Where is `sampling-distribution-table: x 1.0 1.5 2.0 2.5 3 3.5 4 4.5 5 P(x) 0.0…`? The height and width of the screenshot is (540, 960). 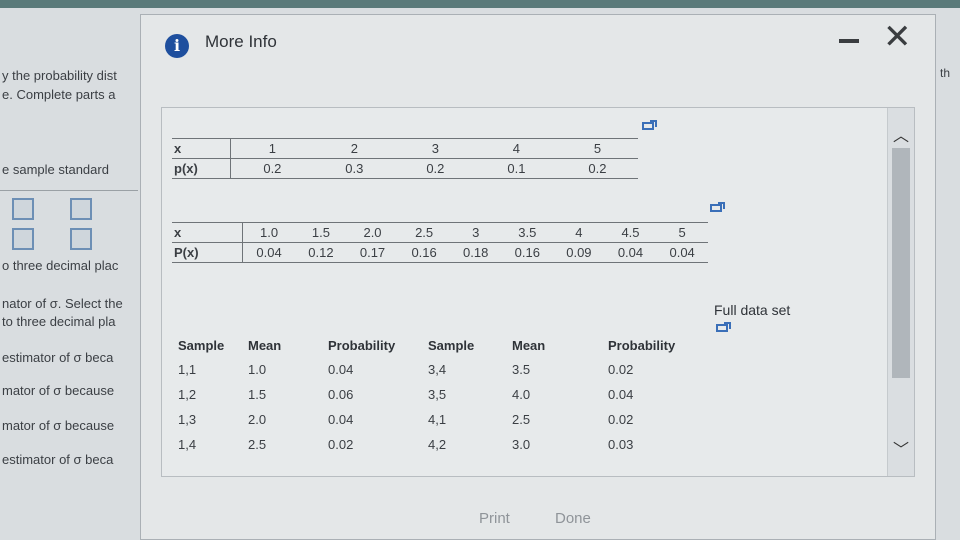
sampling-distribution-table: x 1.0 1.5 2.0 2.5 3 3.5 4 4.5 5 P(x) 0.0… is located at coordinates (440, 242).